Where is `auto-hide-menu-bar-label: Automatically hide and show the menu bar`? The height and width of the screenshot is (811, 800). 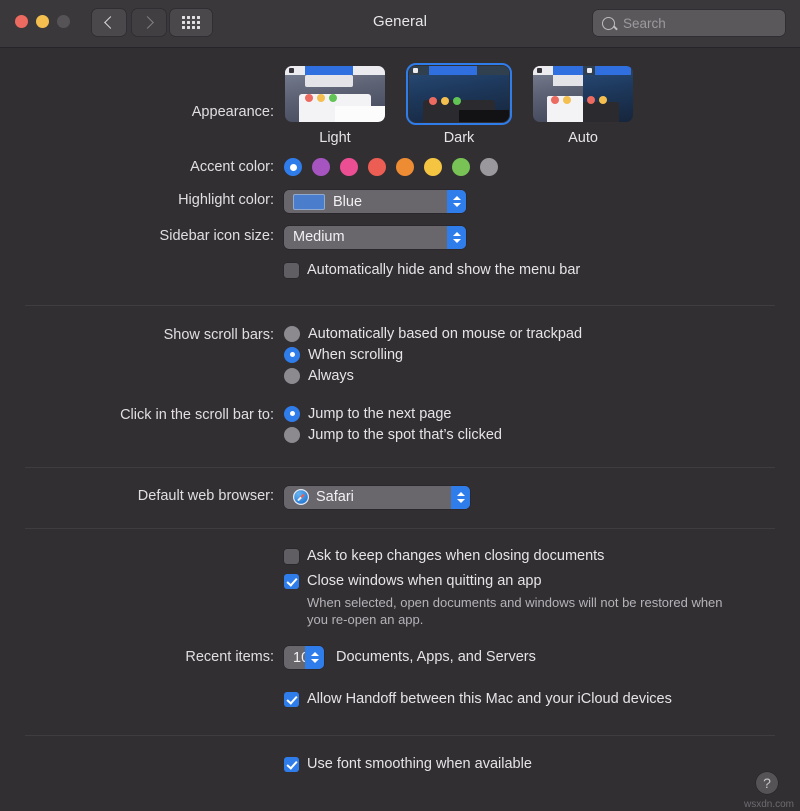
auto-hide-menu-bar-label: Automatically hide and show the menu bar is located at coordinates (444, 269).